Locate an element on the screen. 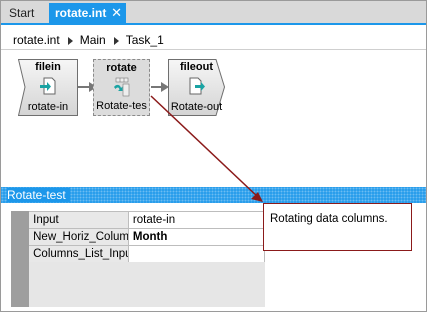 The image size is (427, 313). divider is located at coordinates (213, 49).